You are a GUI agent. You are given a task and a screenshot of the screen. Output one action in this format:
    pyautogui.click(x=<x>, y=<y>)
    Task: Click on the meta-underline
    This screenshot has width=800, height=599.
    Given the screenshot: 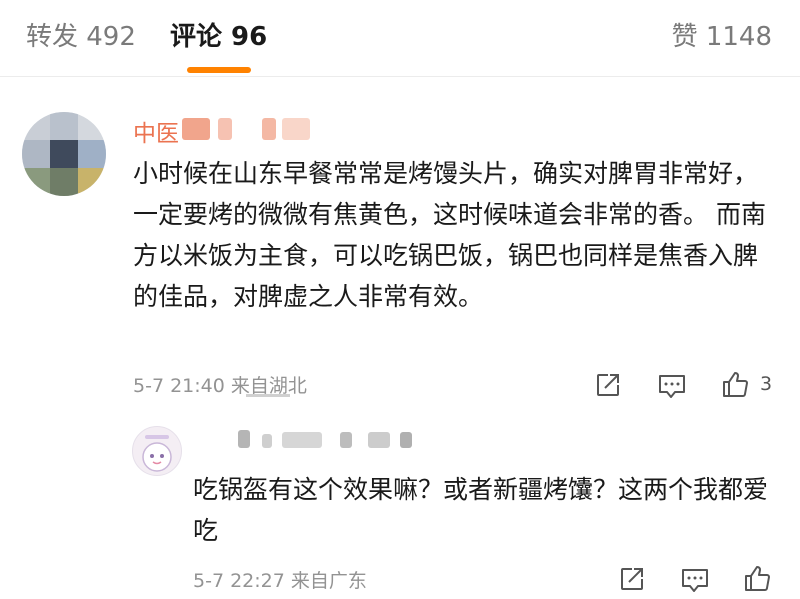 What is the action you would take?
    pyautogui.click(x=268, y=395)
    